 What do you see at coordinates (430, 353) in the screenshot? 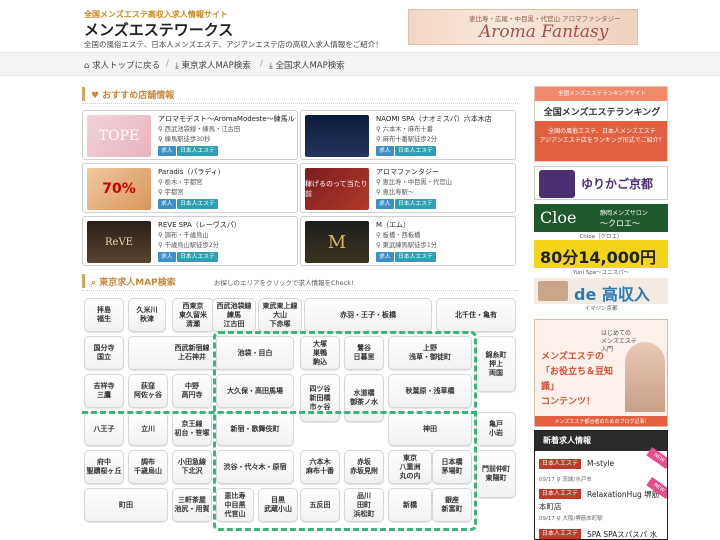
I see `map-area-button: 上野 浅草・御徒町` at bounding box center [430, 353].